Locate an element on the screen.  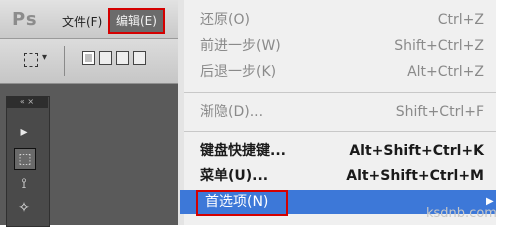
menu-item-shortcut: Alt+Shift+Ctrl+K is located at coordinates (416, 151).